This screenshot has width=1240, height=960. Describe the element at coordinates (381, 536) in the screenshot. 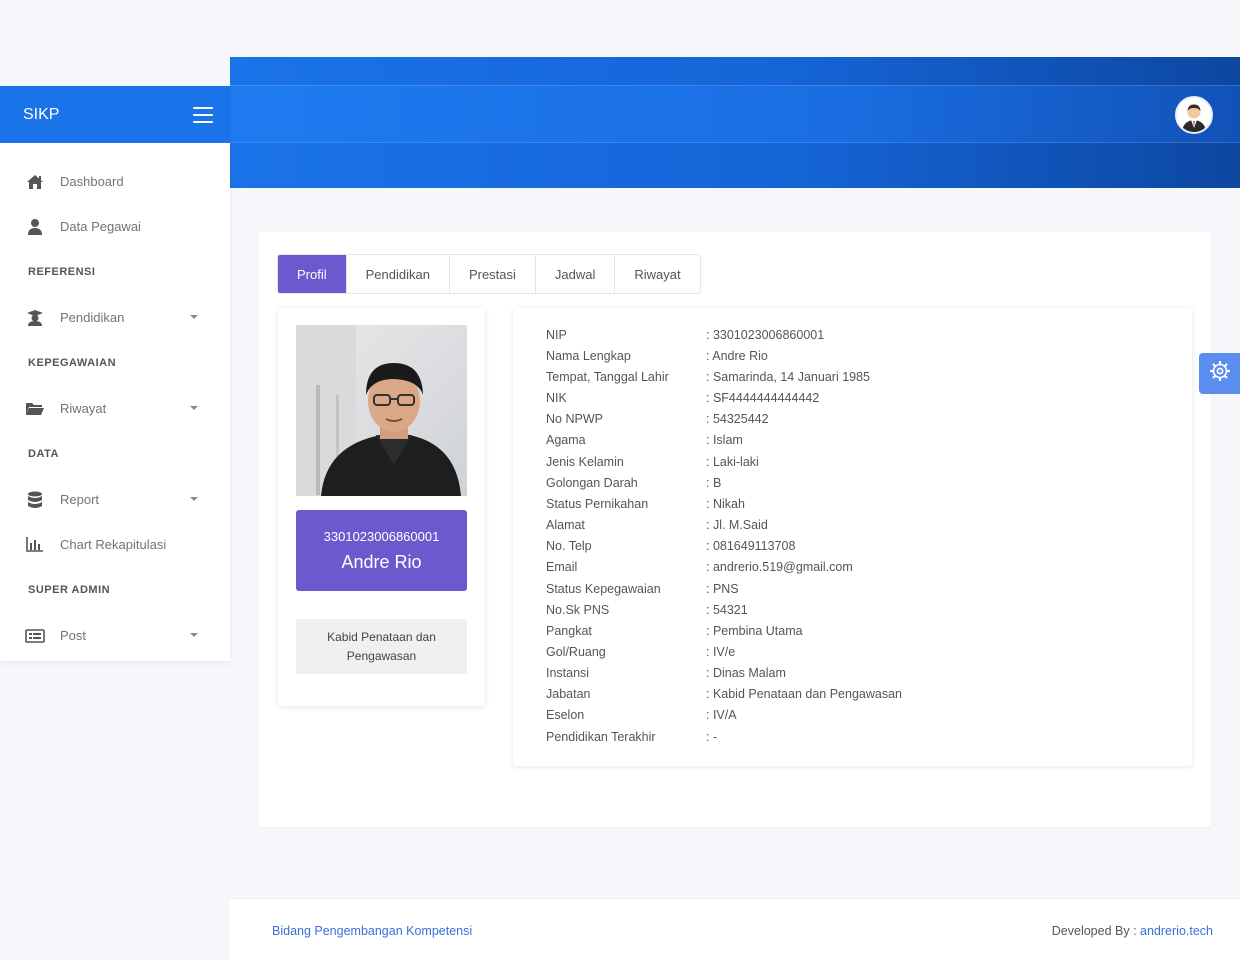

I see `profile-nip: 3301023006860001` at that location.